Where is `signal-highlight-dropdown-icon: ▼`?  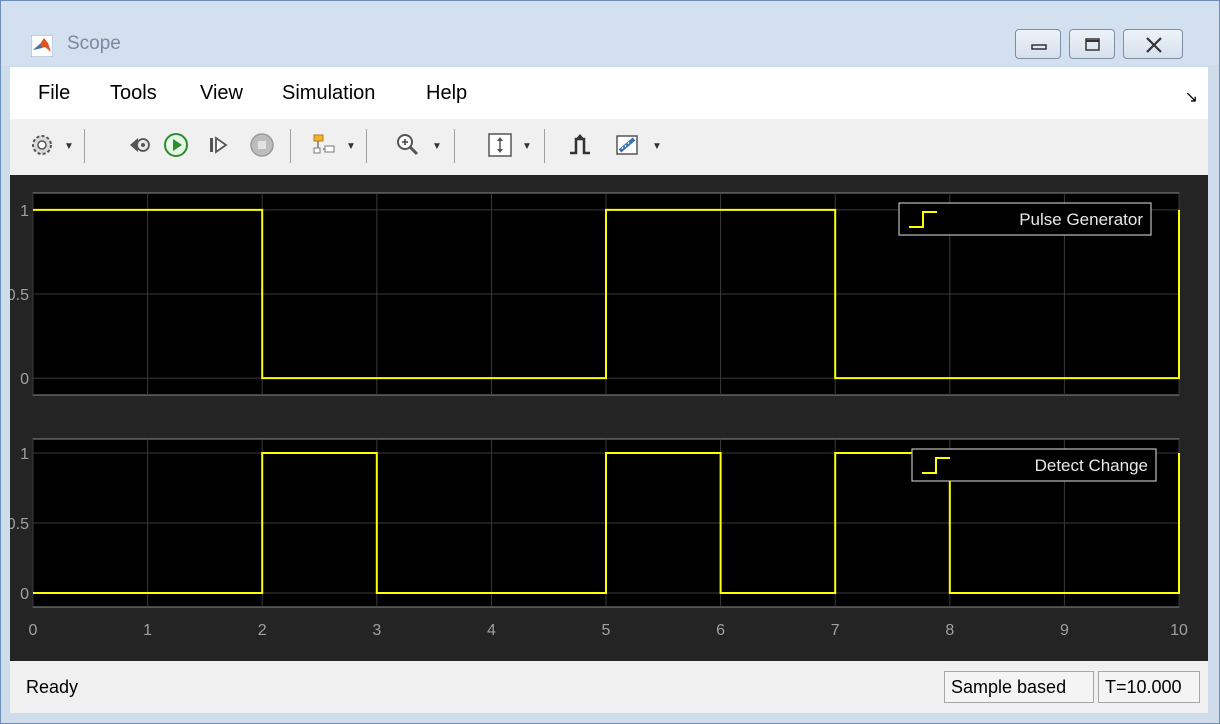
signal-highlight-dropdown-icon: ▼ is located at coordinates (351, 146).